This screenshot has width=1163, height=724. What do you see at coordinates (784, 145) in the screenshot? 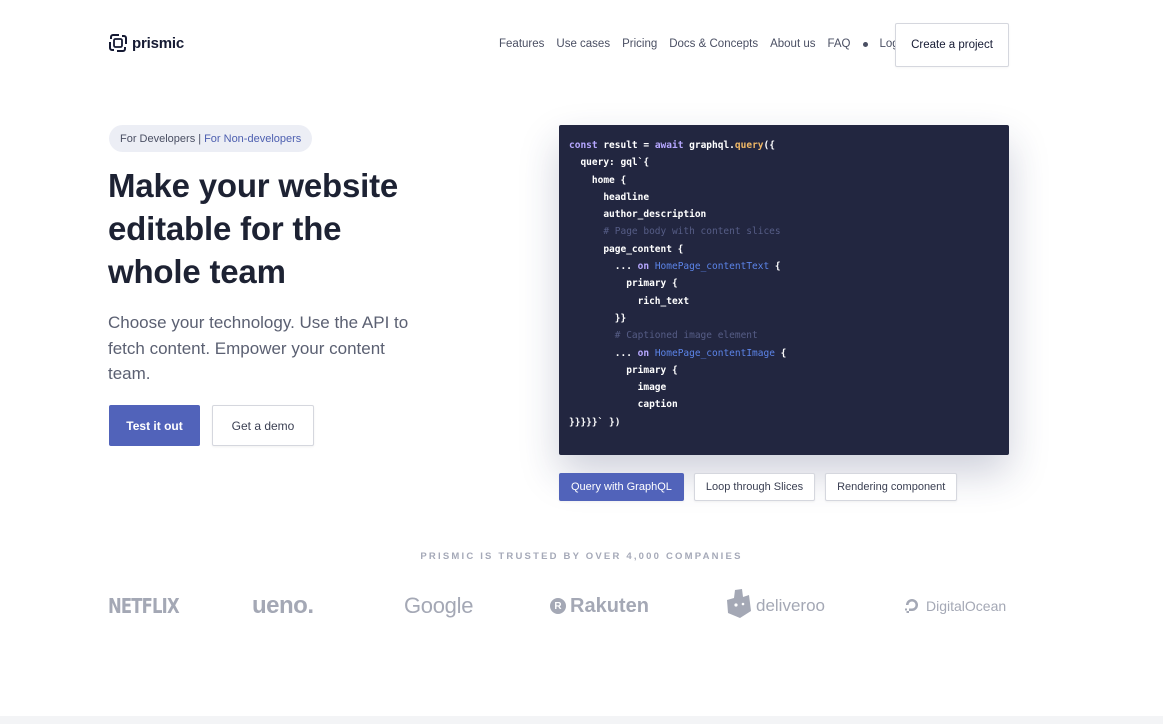
I see `code-line: const result = await graphql.query({` at bounding box center [784, 145].